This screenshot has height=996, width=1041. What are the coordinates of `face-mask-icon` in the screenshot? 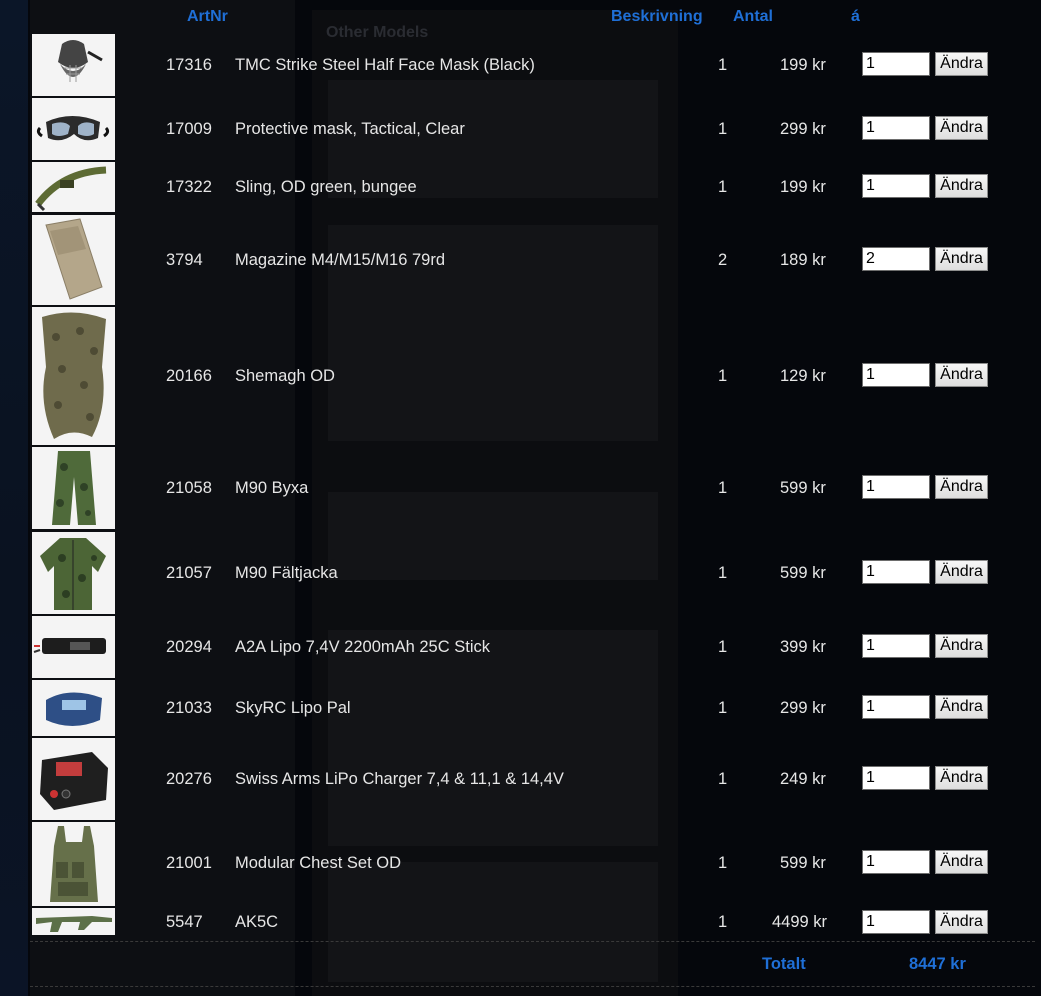 It's located at (80, 61).